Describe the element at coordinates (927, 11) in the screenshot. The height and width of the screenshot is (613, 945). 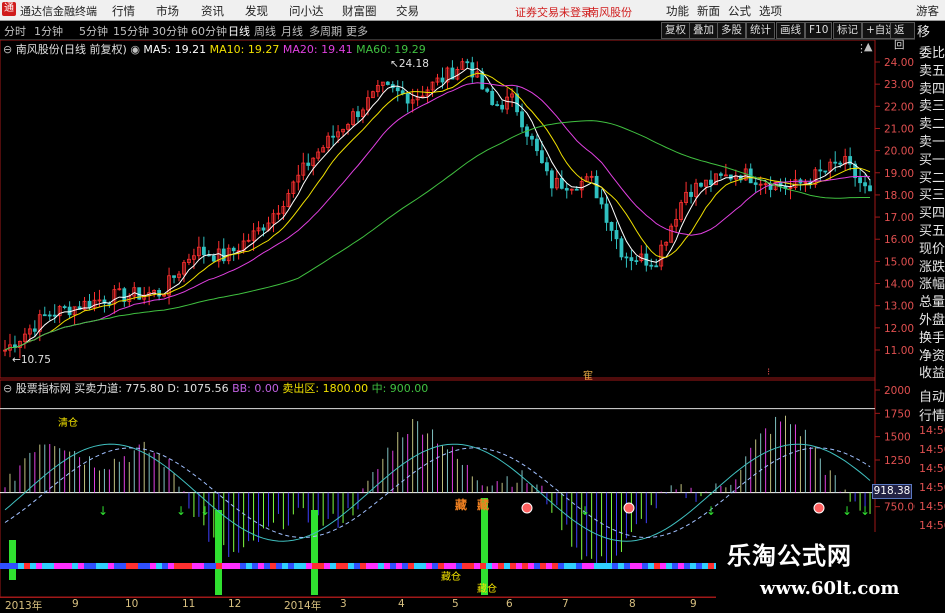
I see `guest-label: 游客` at that location.